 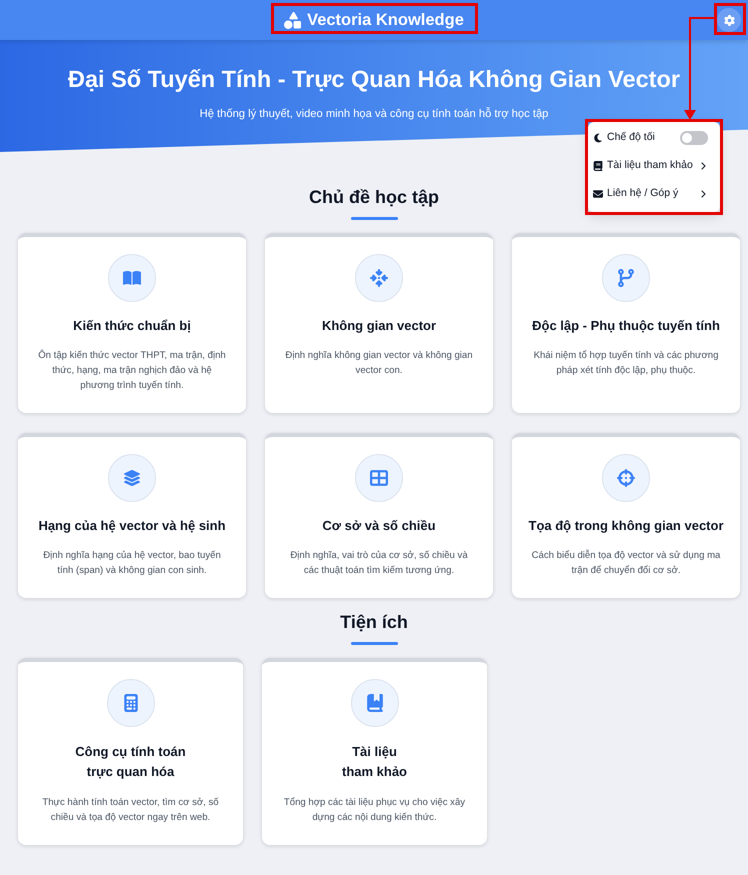 I want to click on branch-icon, so click(x=626, y=278).